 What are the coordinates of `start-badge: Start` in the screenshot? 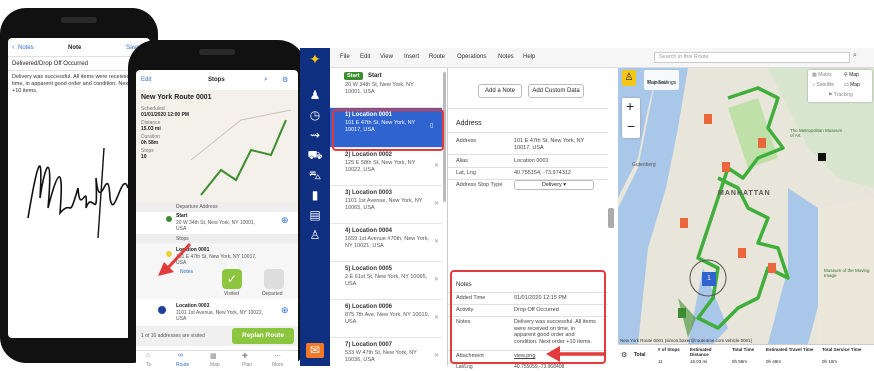 It's located at (353, 76).